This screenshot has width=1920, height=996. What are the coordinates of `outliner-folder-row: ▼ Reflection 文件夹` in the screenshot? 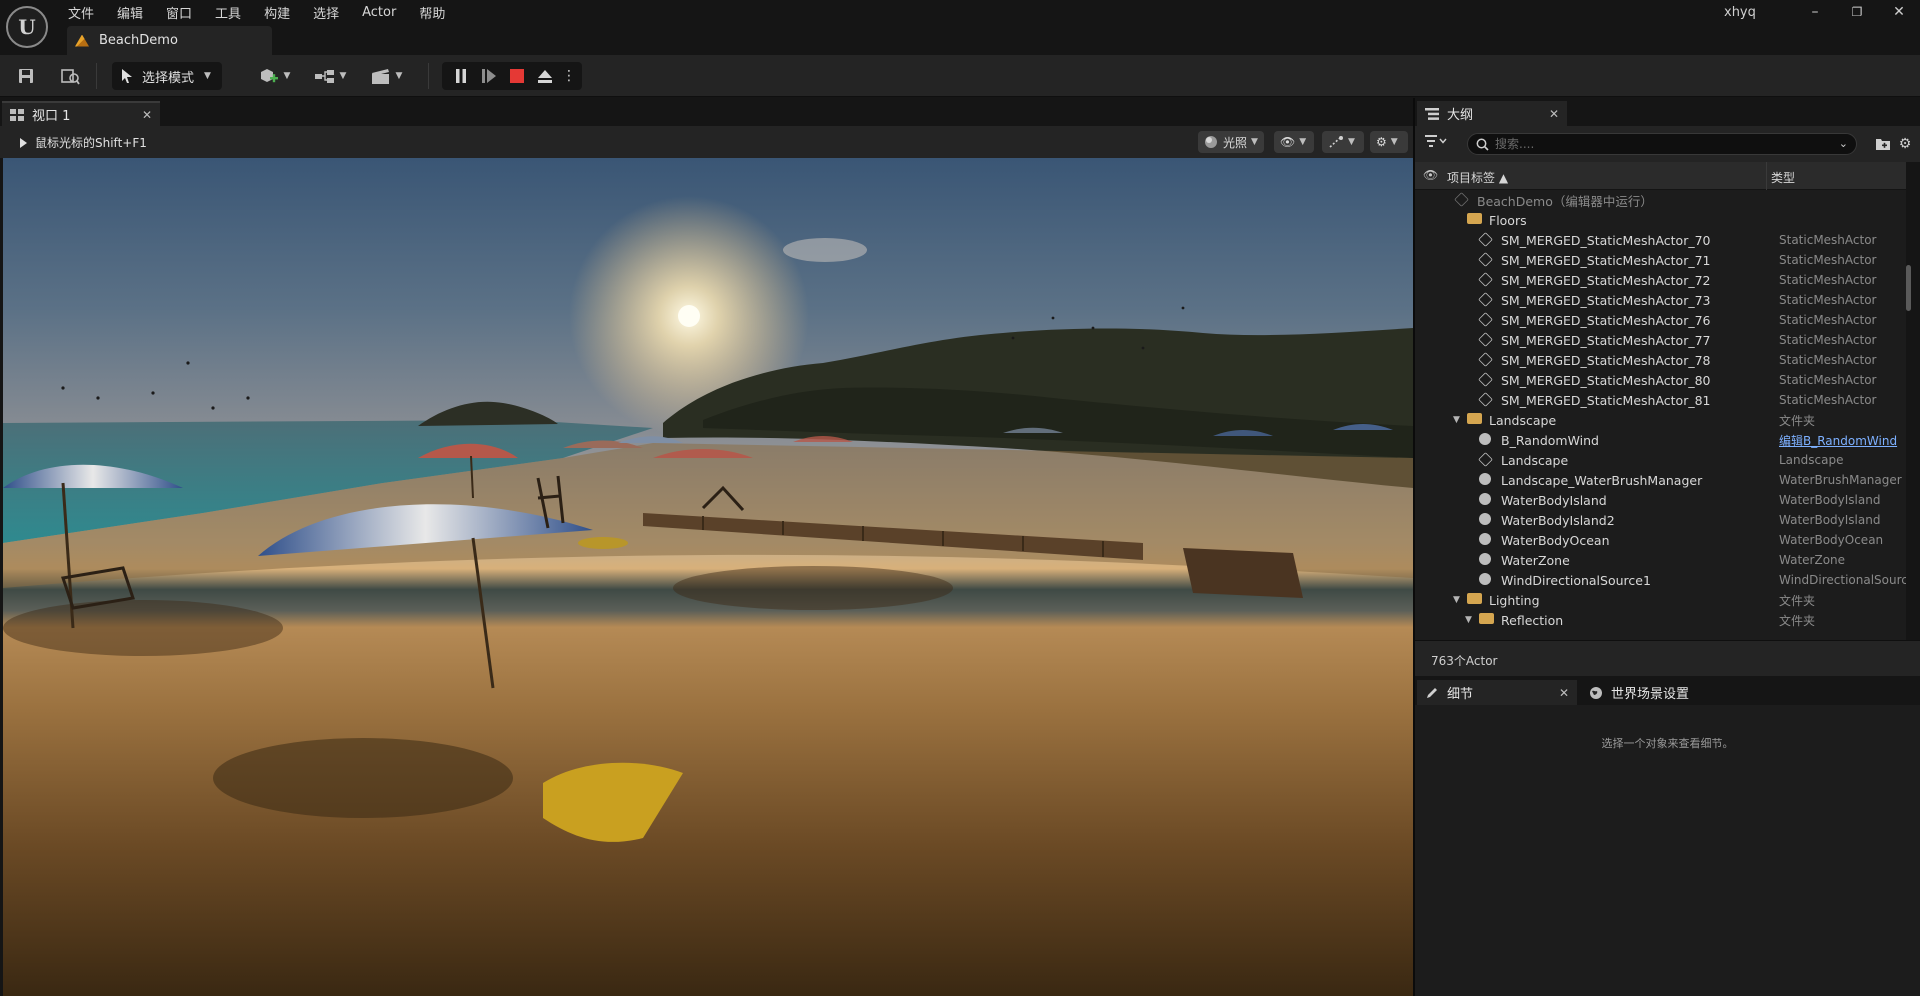 It's located at (1660, 620).